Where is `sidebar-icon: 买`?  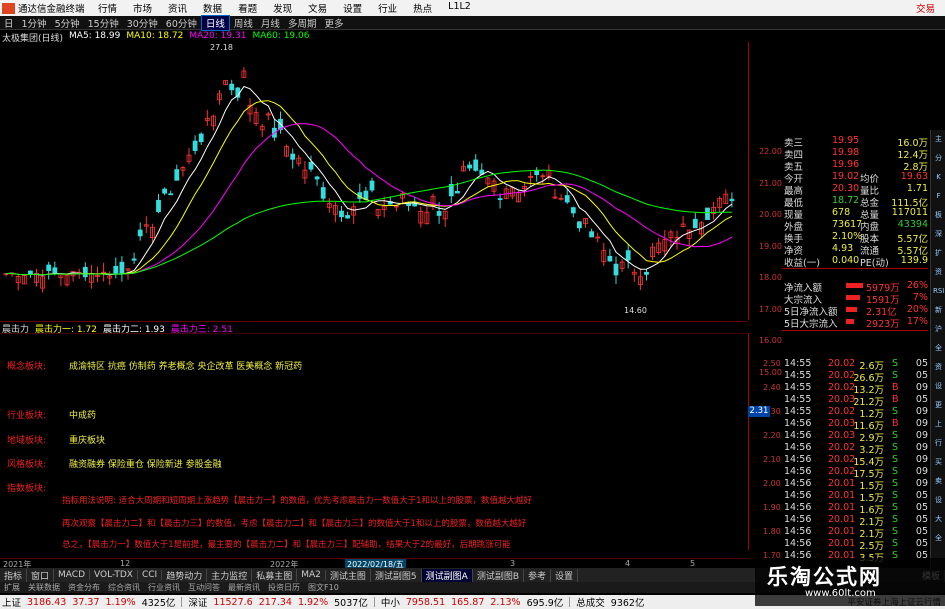 sidebar-icon: 买 is located at coordinates (938, 462).